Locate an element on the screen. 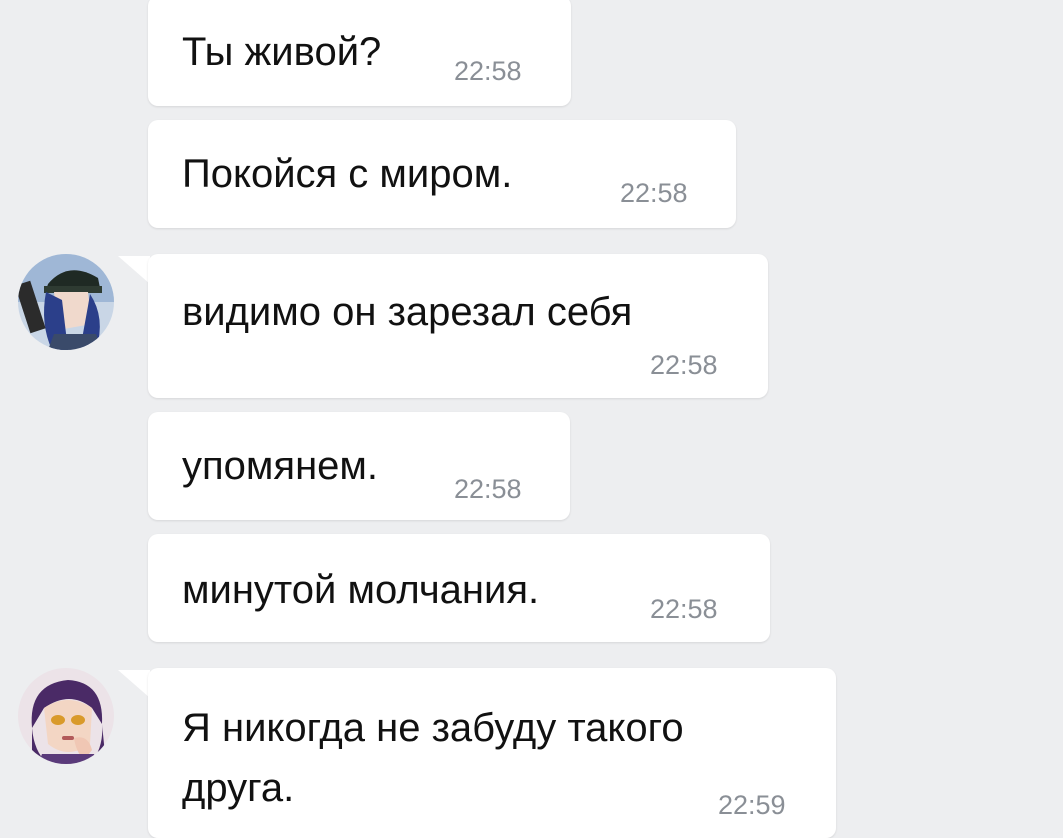 This screenshot has width=1063, height=838. message-text: минутой молчания. is located at coordinates (361, 590).